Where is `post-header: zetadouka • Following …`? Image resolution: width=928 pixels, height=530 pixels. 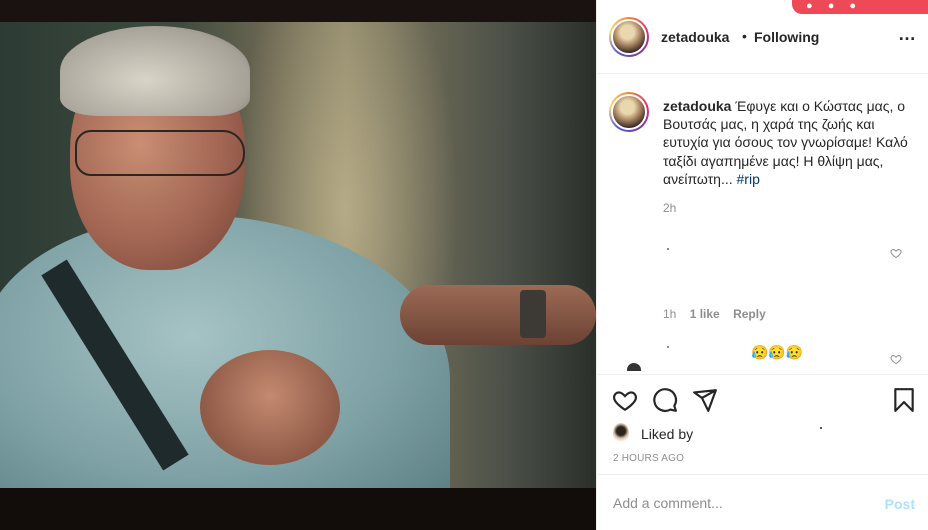 post-header: zetadouka • Following … is located at coordinates (762, 37).